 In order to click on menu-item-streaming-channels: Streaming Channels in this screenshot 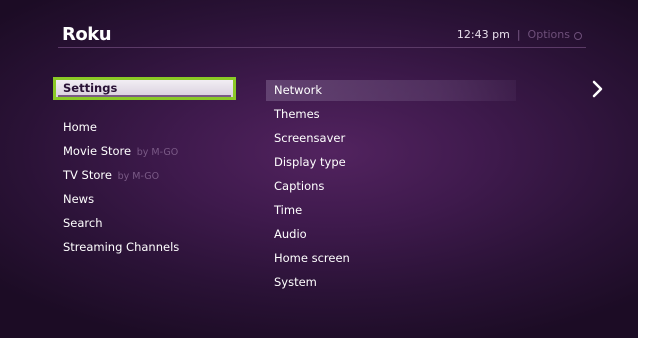, I will do `click(121, 247)`.